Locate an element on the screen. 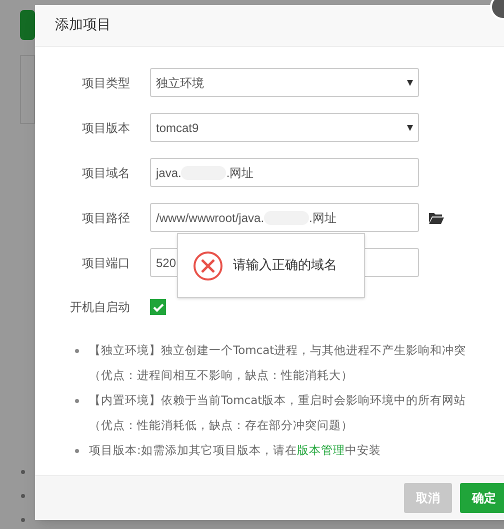 This screenshot has width=504, height=529. note-text: 【内置环境】依赖于当前Tomcat版本，重启时会影响环境中的所有网站（优点：性能消耗低，缺点：存在部分冲突问题） is located at coordinates (277, 412).